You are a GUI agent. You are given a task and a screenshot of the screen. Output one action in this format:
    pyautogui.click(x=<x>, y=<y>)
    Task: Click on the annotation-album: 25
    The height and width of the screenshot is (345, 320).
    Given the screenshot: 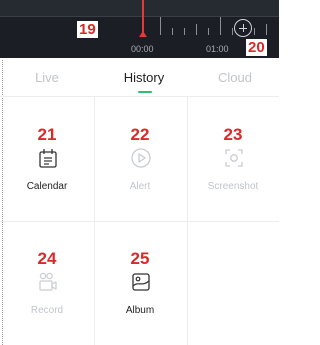 What is the action you would take?
    pyautogui.click(x=140, y=258)
    